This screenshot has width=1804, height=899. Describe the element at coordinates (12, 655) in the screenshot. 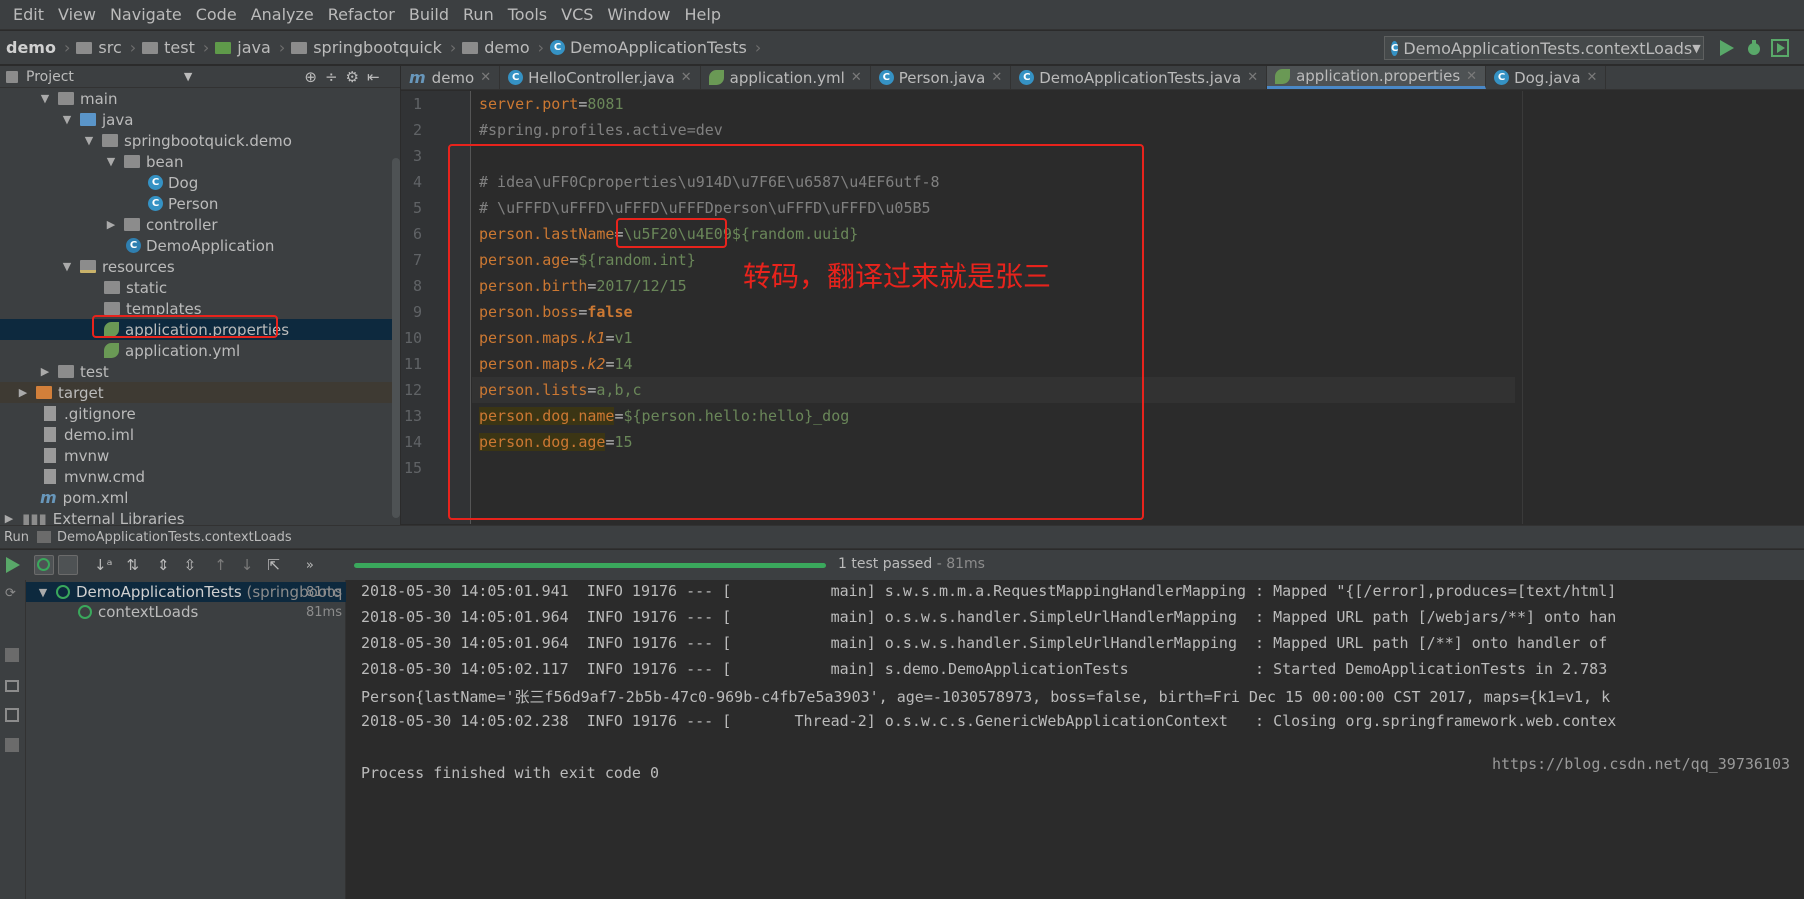

I see `stop-icon` at that location.